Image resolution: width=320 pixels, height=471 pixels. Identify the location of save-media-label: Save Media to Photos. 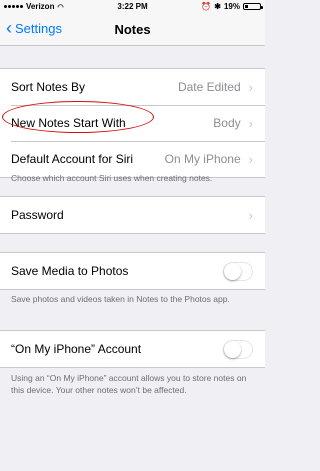
(70, 271).